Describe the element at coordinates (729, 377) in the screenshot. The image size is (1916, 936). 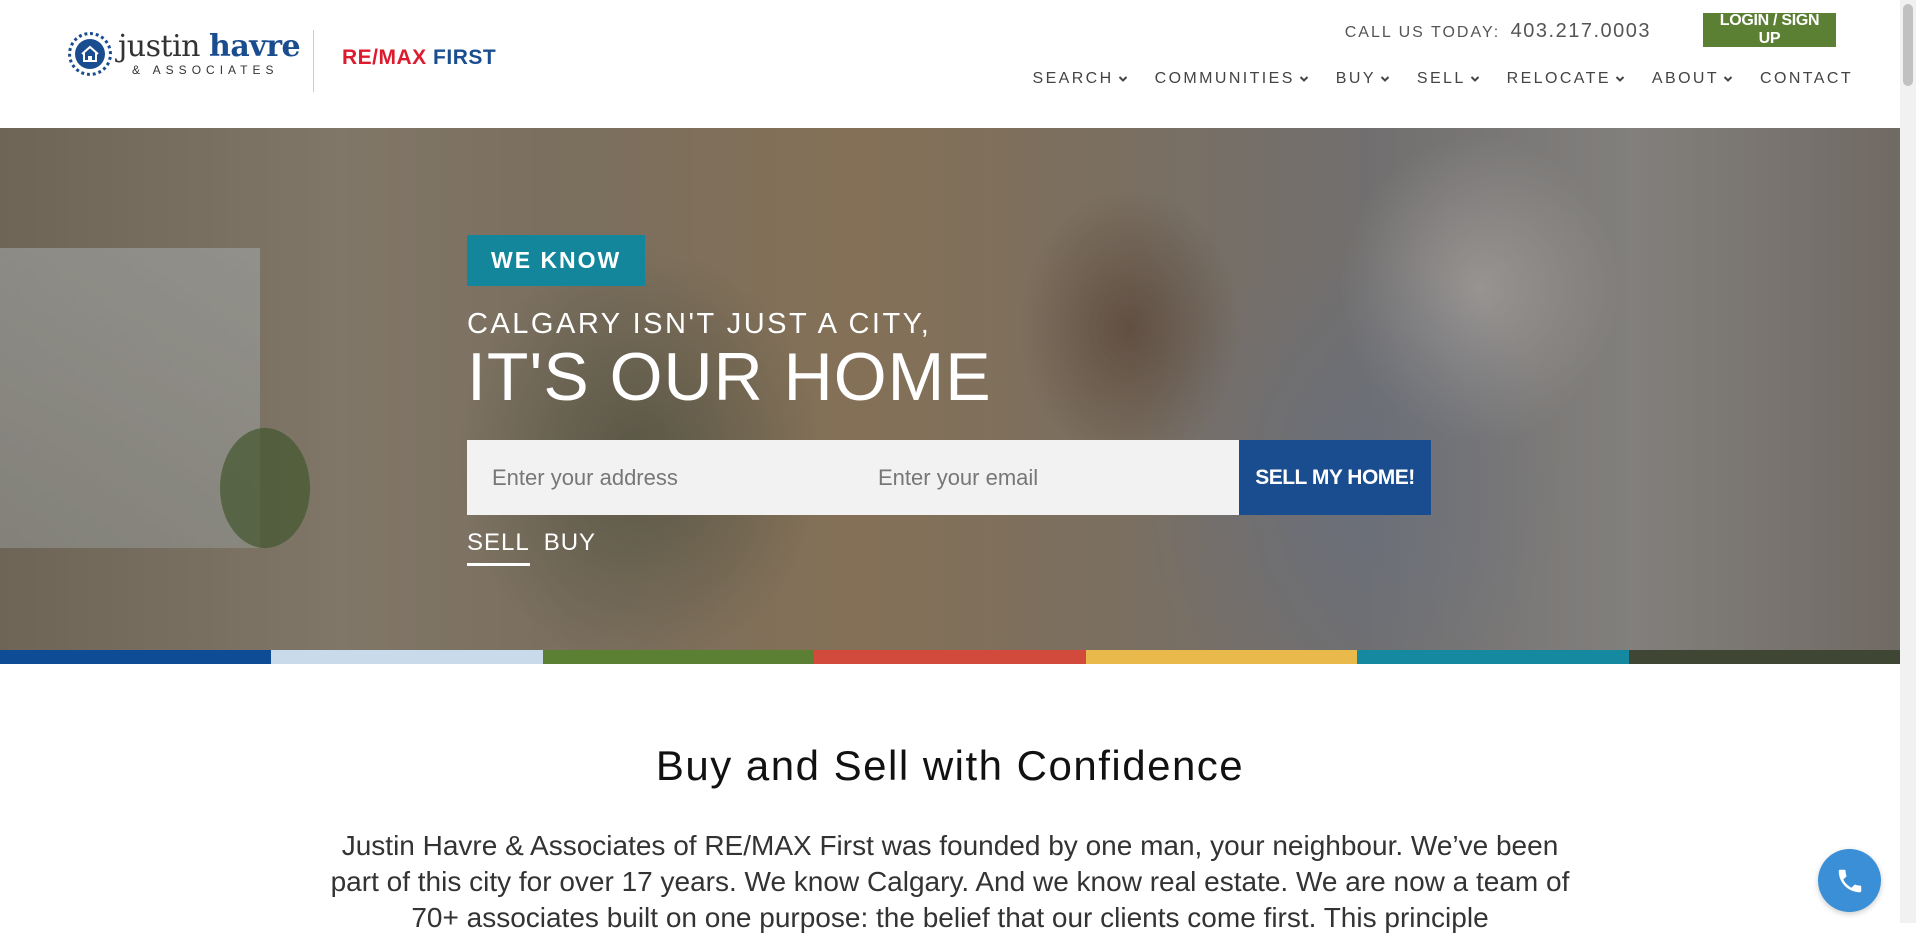
I see `hero-heading: IT'S OUR HOME` at that location.